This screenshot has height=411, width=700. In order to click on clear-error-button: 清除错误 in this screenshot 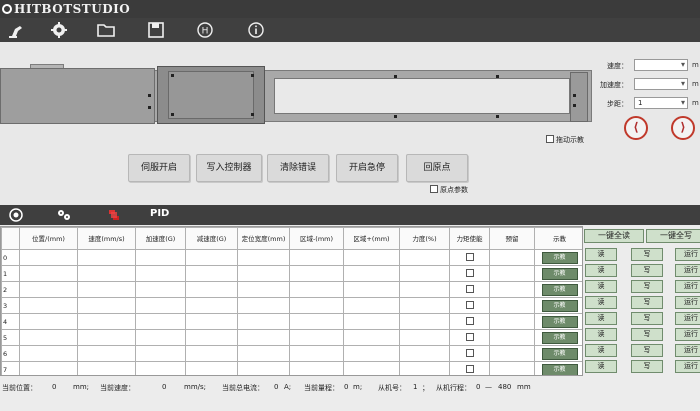, I will do `click(298, 168)`.